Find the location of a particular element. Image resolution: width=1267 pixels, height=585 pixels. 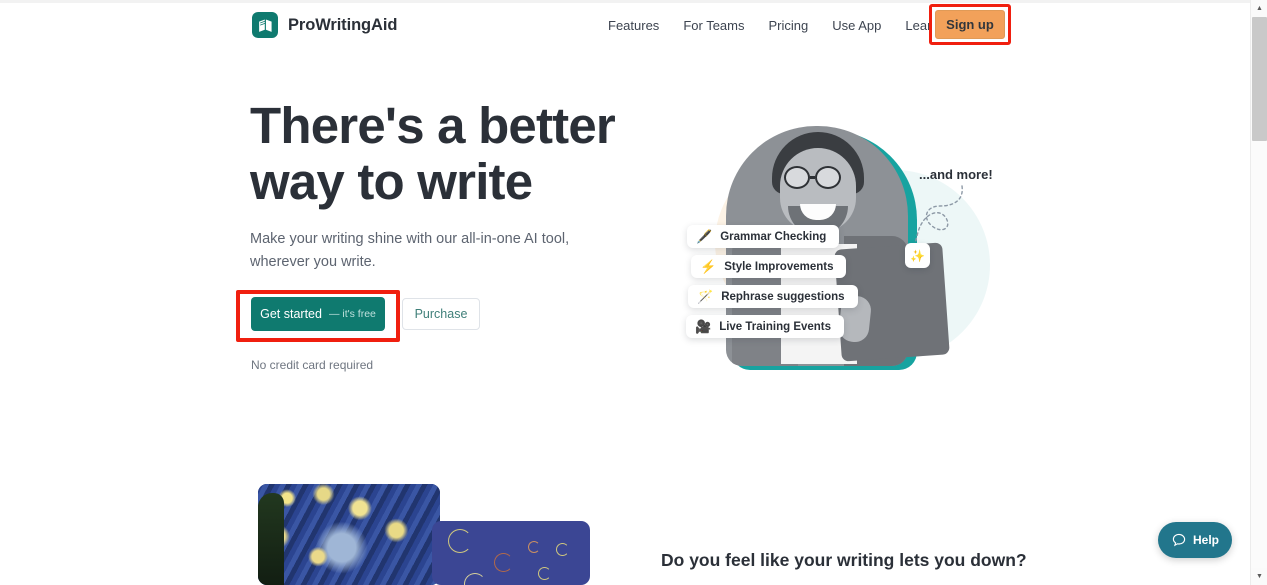

starry-night-image is located at coordinates (349, 534).